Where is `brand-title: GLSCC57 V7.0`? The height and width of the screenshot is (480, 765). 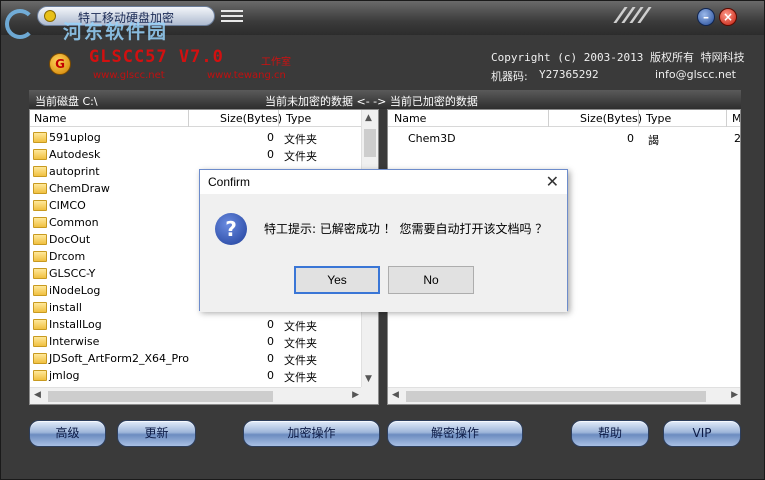
brand-title: GLSCC57 V7.0 is located at coordinates (156, 57).